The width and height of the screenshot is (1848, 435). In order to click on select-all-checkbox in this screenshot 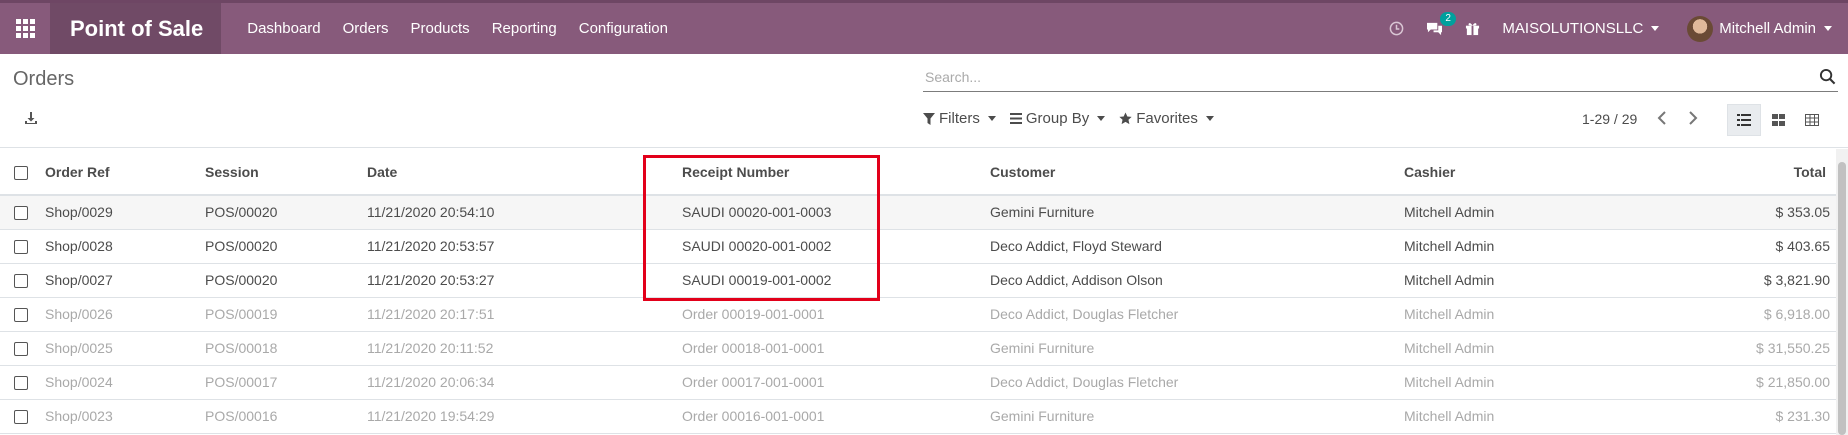, I will do `click(21, 172)`.